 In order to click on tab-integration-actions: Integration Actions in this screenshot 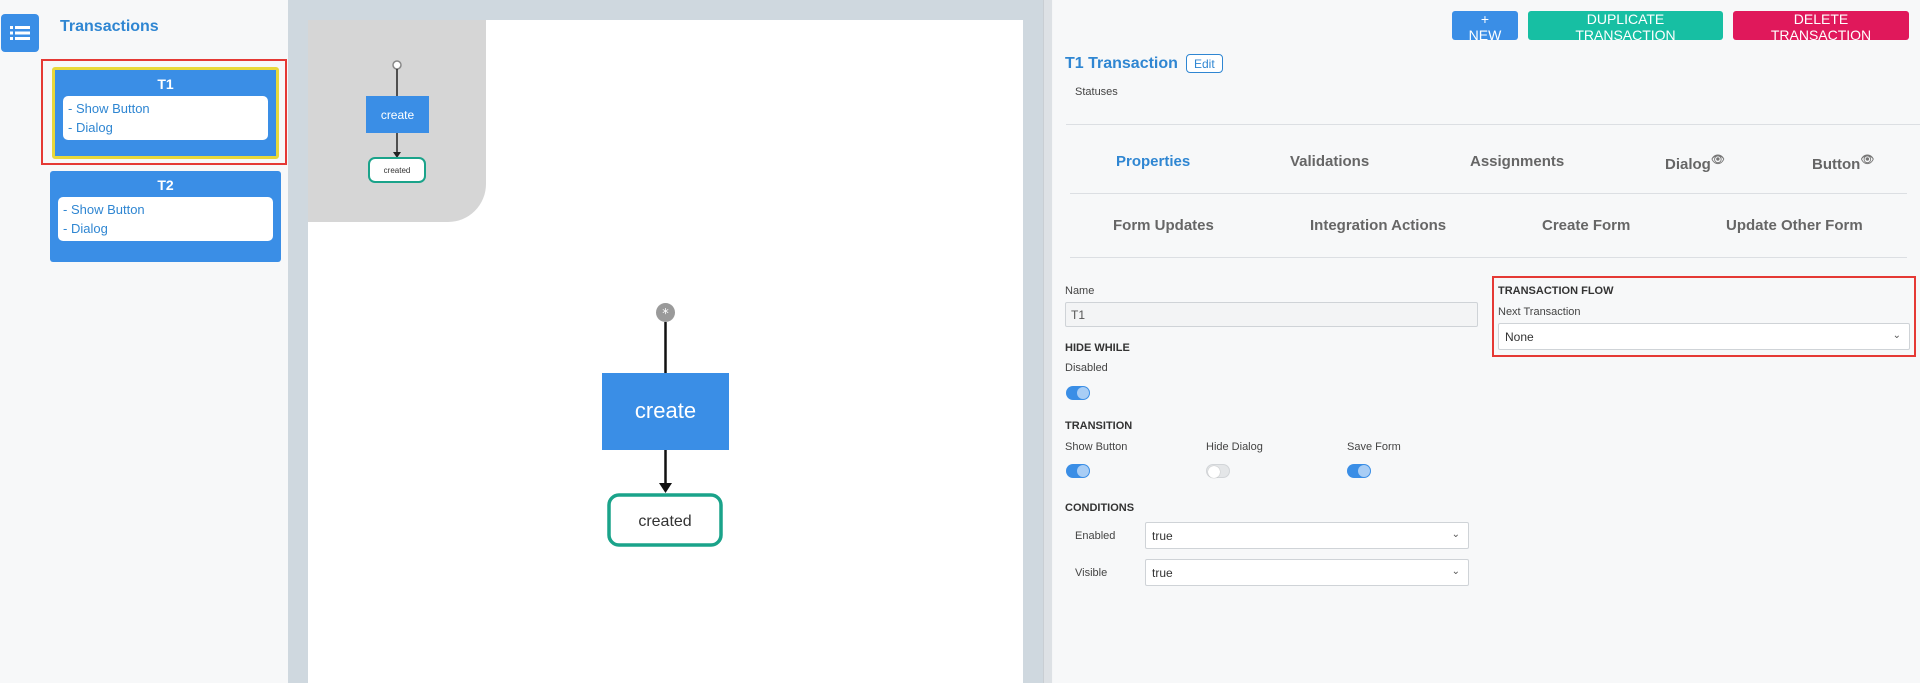, I will do `click(1378, 225)`.